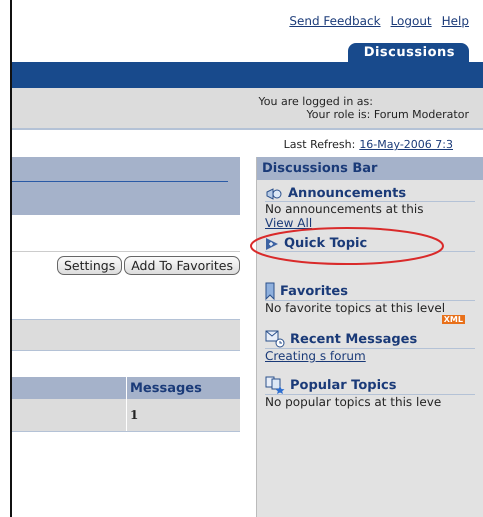 This screenshot has width=483, height=517. I want to click on section-title: Recent Messages, so click(354, 339).